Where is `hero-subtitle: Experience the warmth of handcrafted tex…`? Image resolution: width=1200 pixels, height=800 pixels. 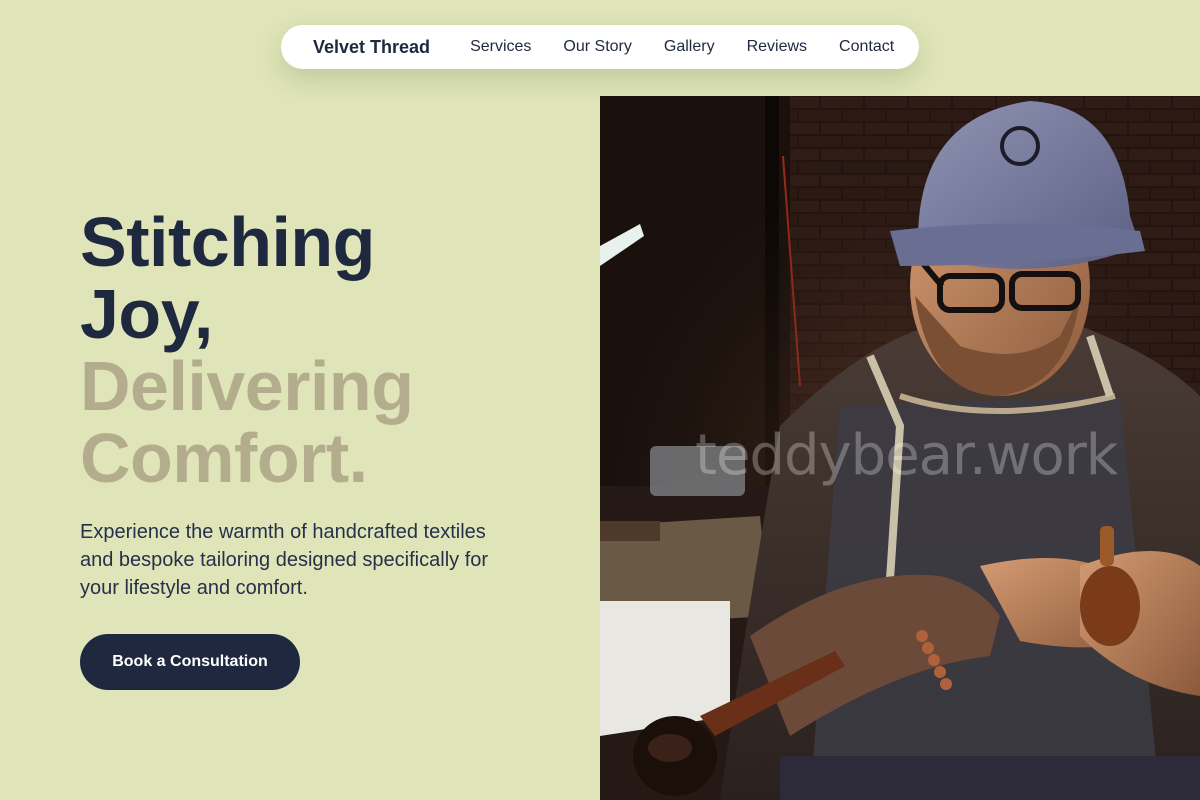
hero-subtitle: Experience the warmth of handcrafted tex… is located at coordinates (284, 560).